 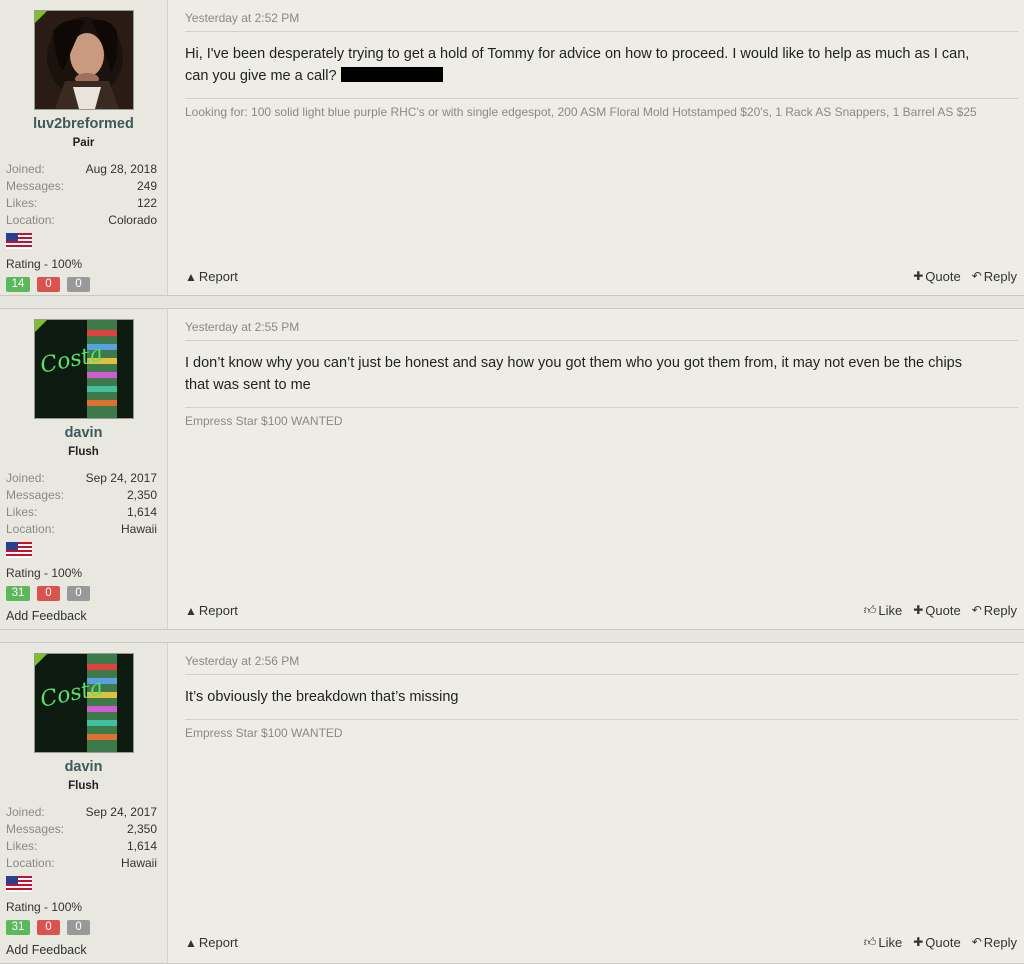 What do you see at coordinates (261, 76) in the screenshot?
I see `message-line: can you give me a call?` at bounding box center [261, 76].